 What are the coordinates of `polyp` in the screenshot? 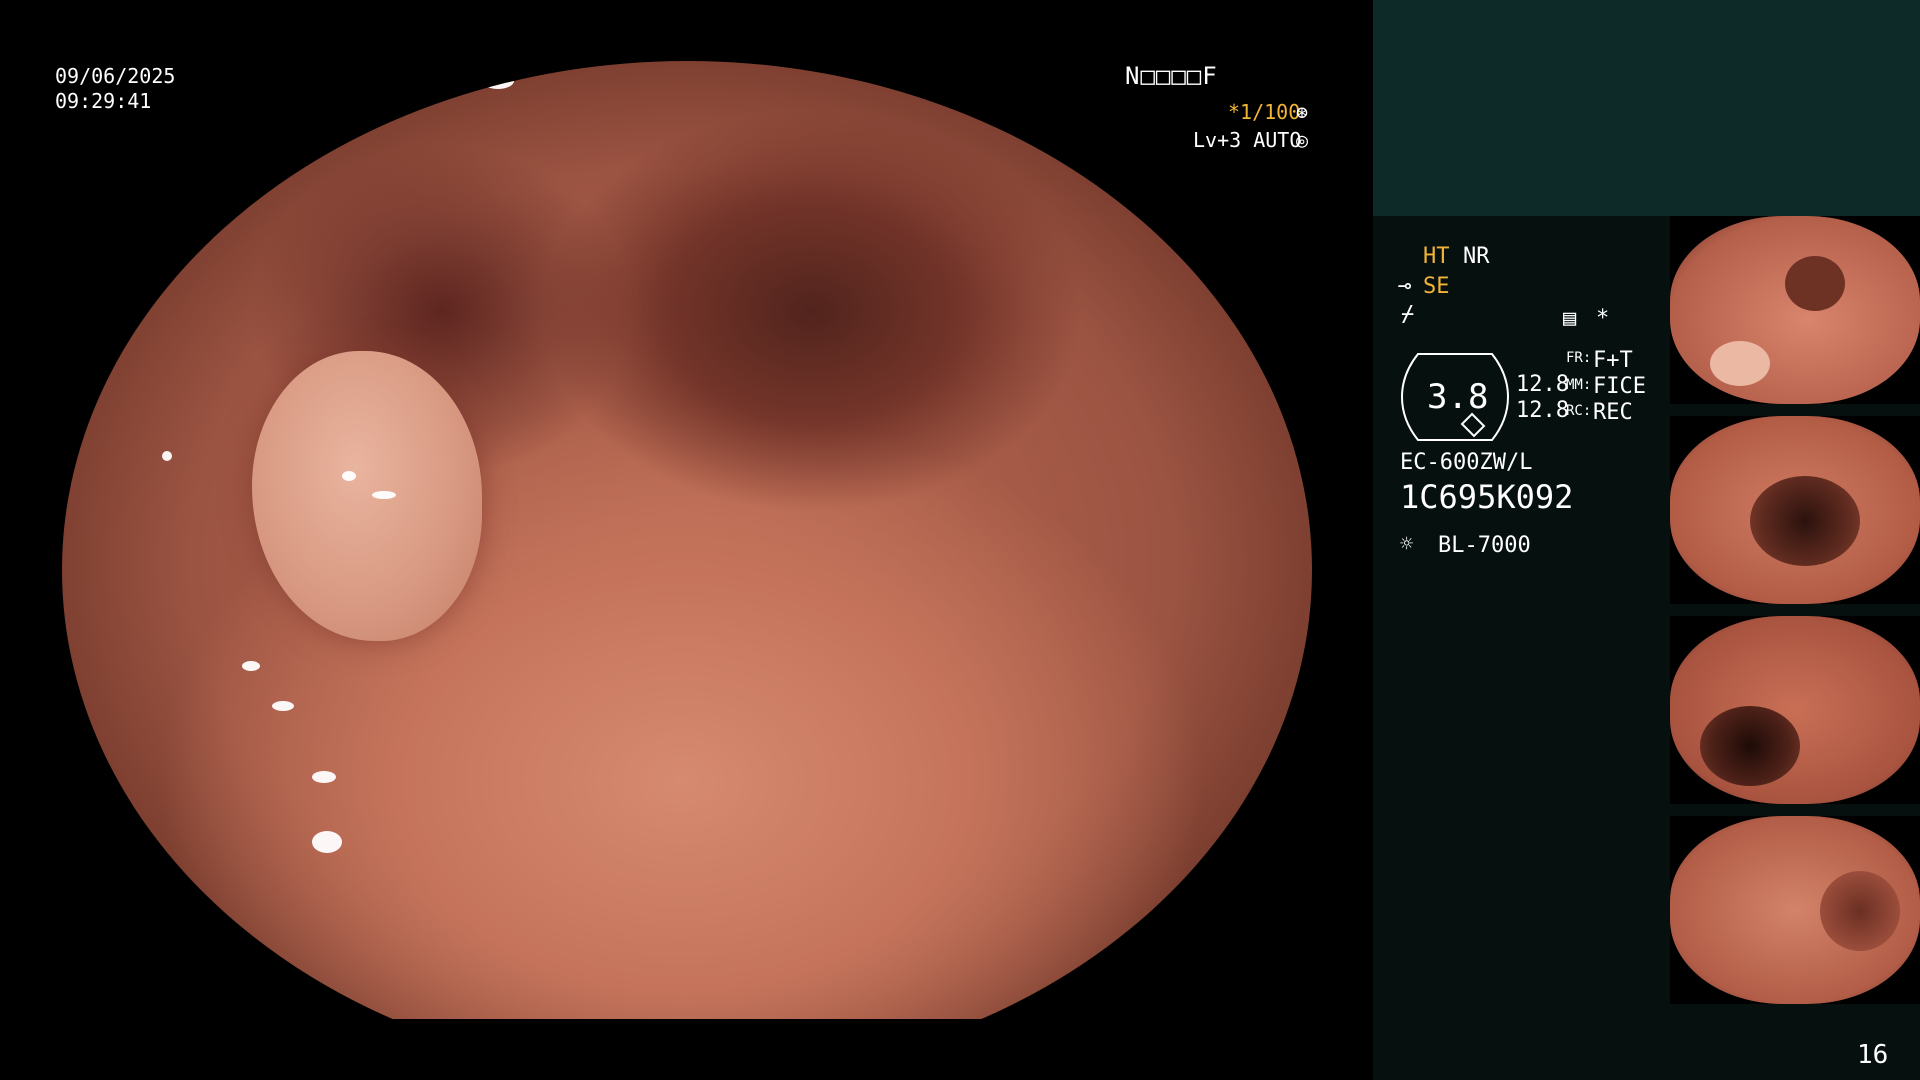 It's located at (367, 496).